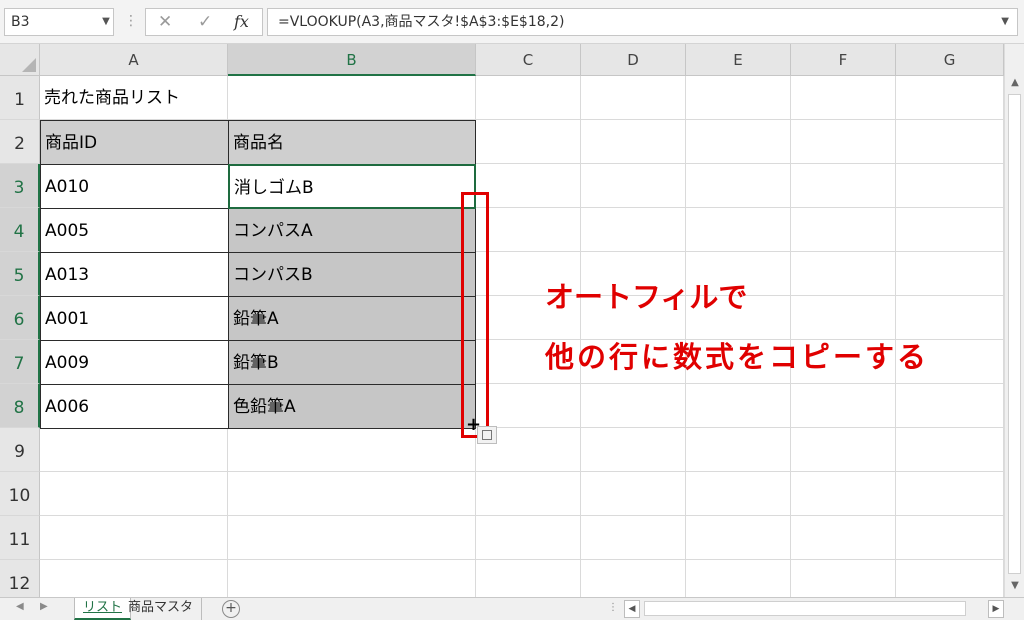  I want to click on scroll-up-icon: ▲, so click(1014, 83).